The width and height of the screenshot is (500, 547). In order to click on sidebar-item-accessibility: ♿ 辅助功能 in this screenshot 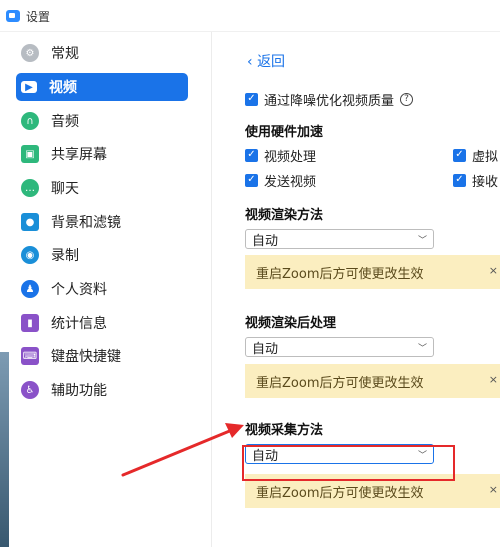, I will do `click(102, 390)`.